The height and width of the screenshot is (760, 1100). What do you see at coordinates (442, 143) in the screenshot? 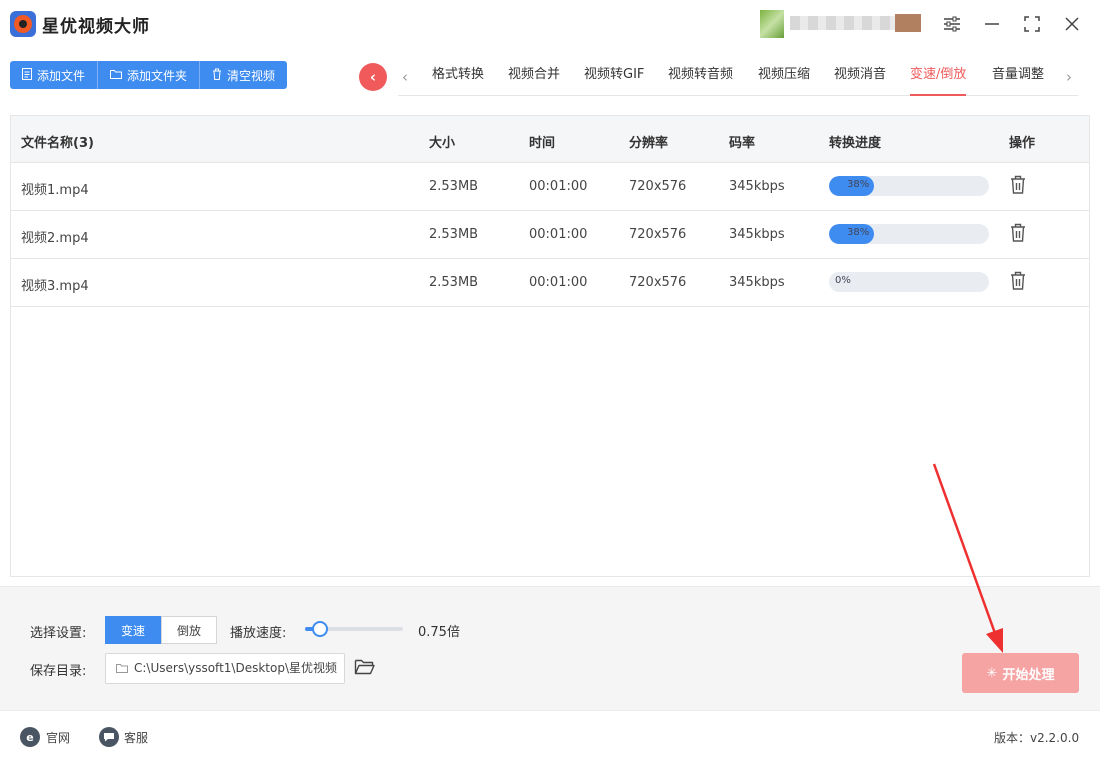
I see `col-size: 大小` at bounding box center [442, 143].